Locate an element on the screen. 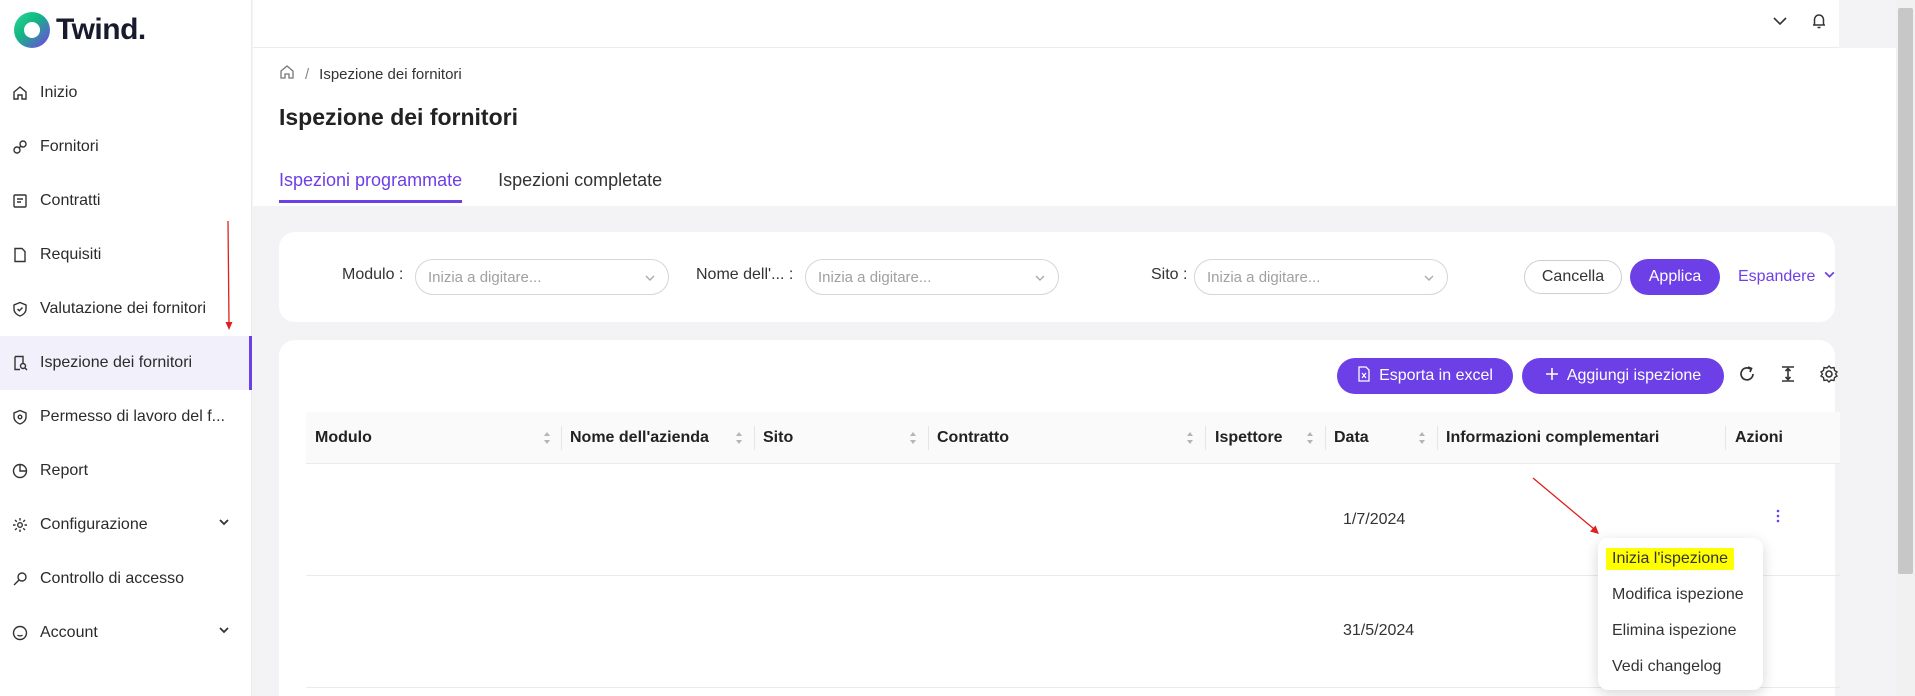 Image resolution: width=1915 pixels, height=696 pixels. add-inspection-button: Aggiungi ispezione is located at coordinates (1623, 376).